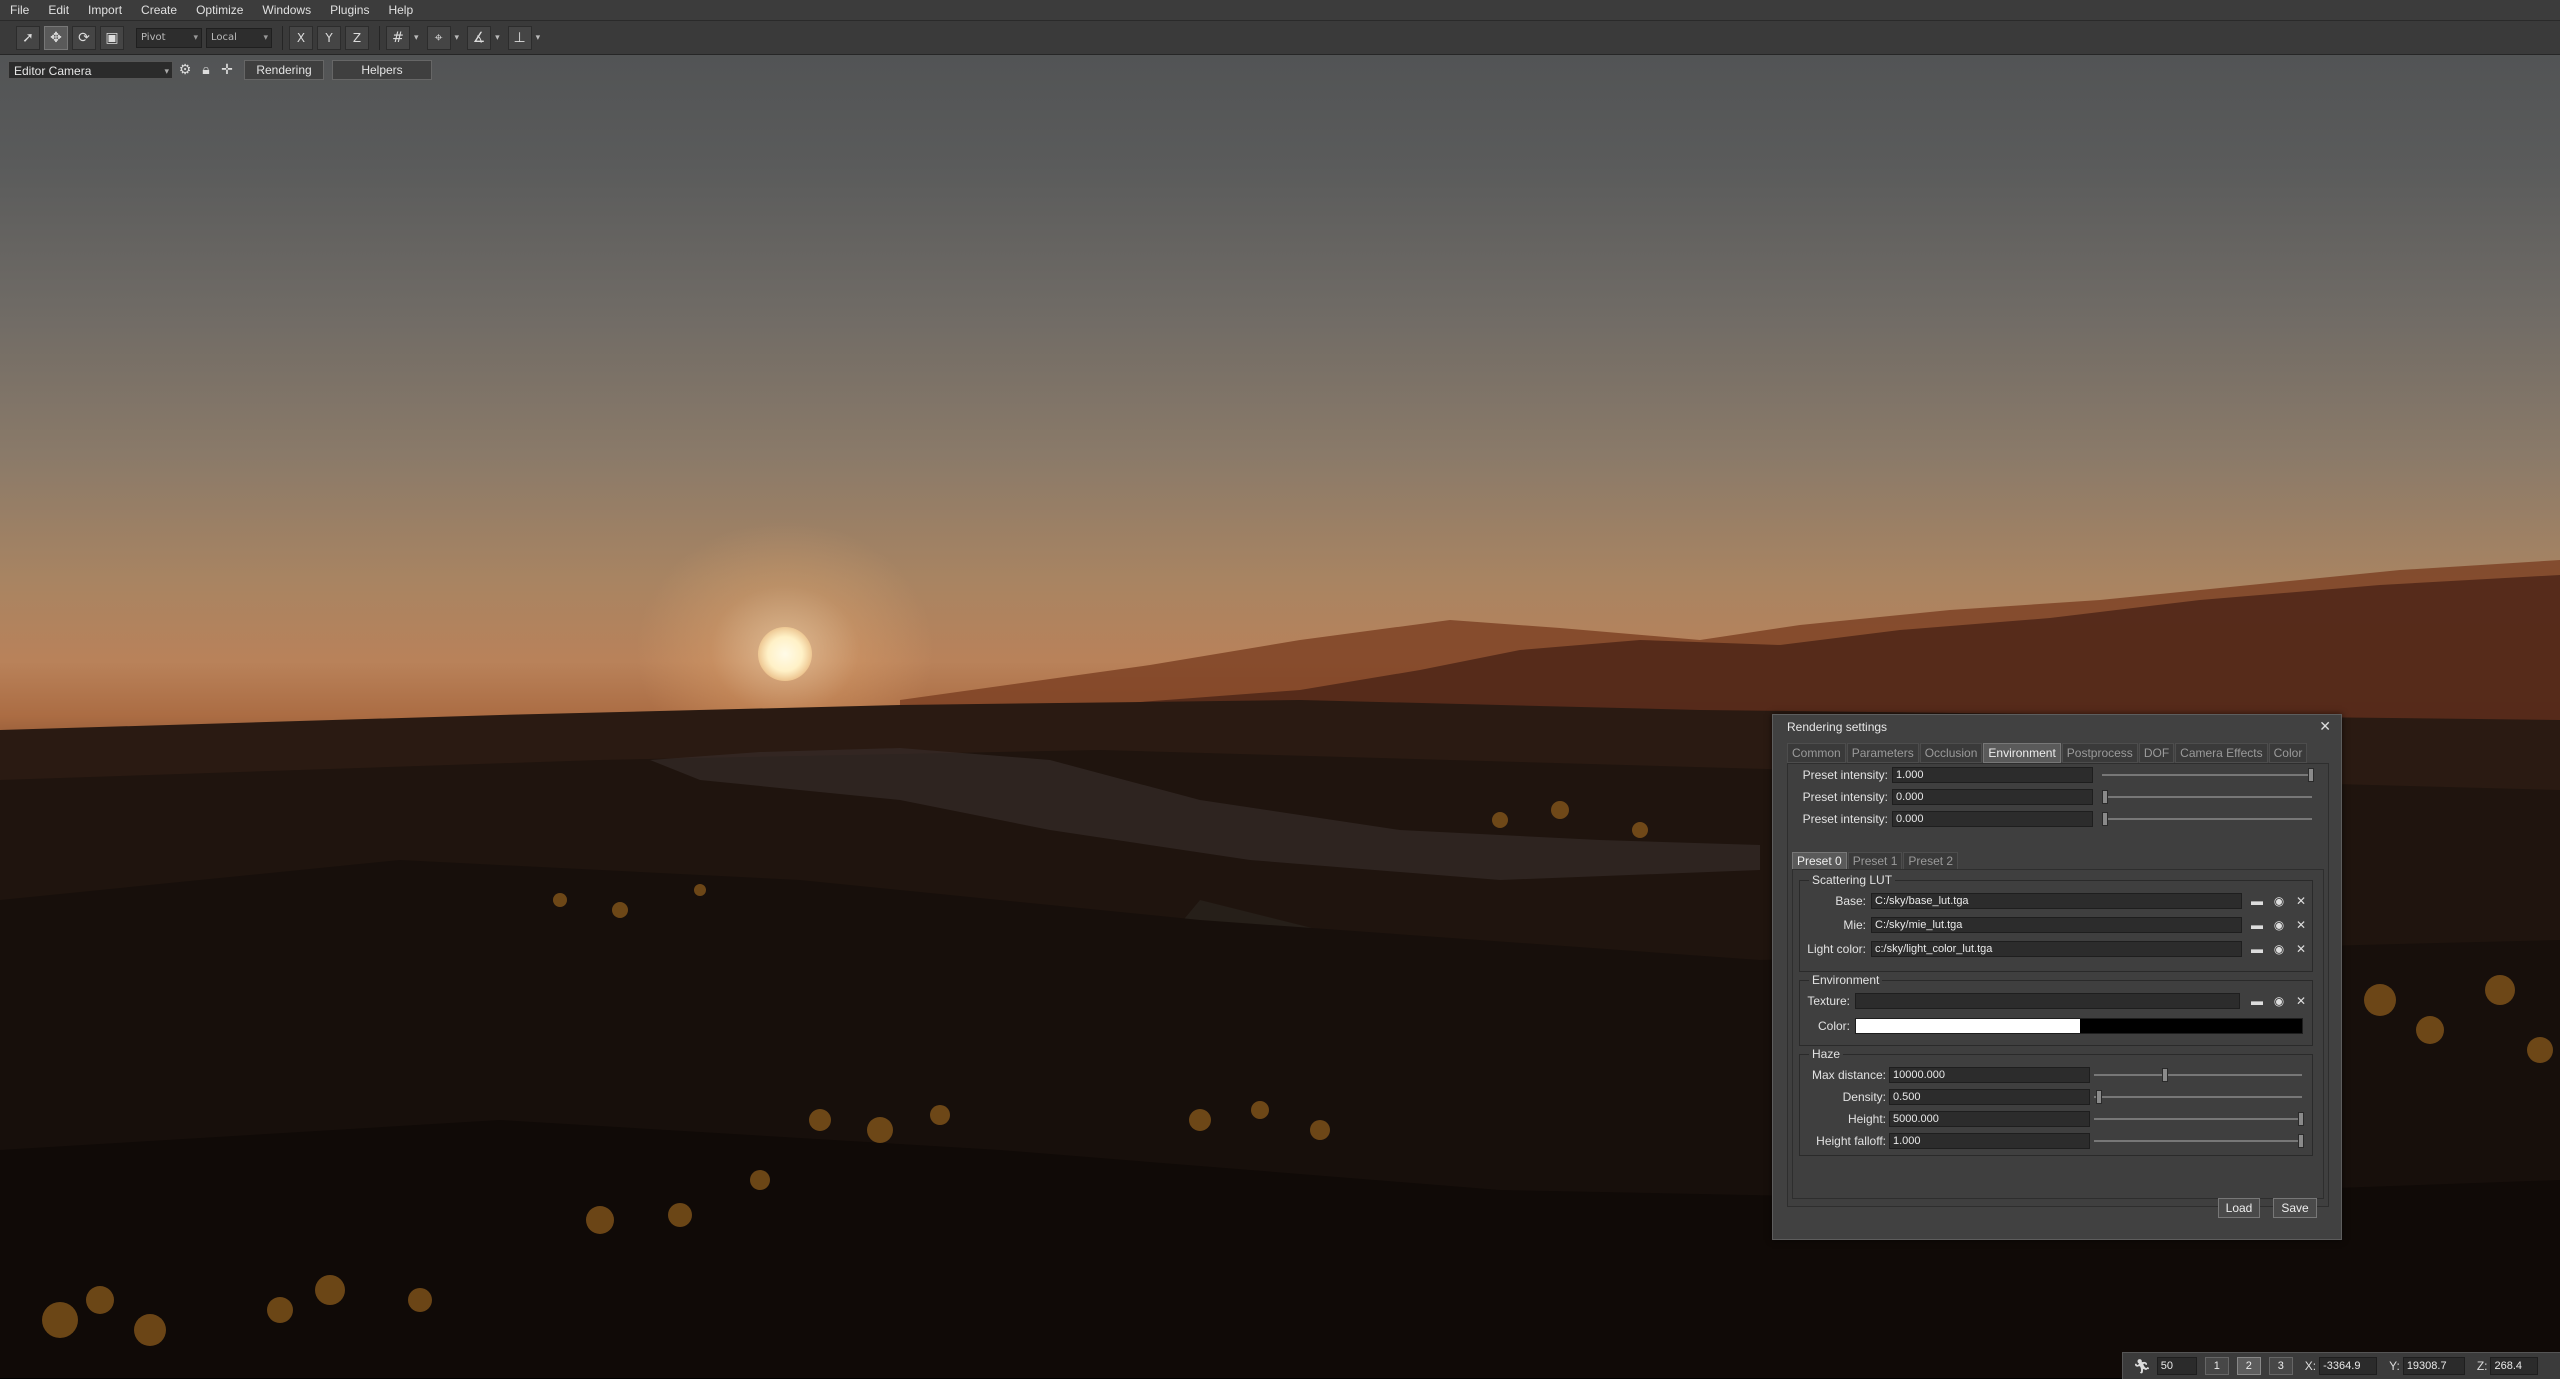 Image resolution: width=2560 pixels, height=1379 pixels. I want to click on height-label: Height:, so click(1866, 1119).